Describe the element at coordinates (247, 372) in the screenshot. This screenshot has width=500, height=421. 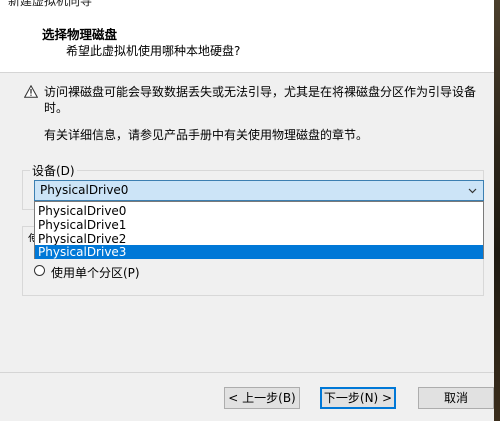
I see `footer-divider` at that location.